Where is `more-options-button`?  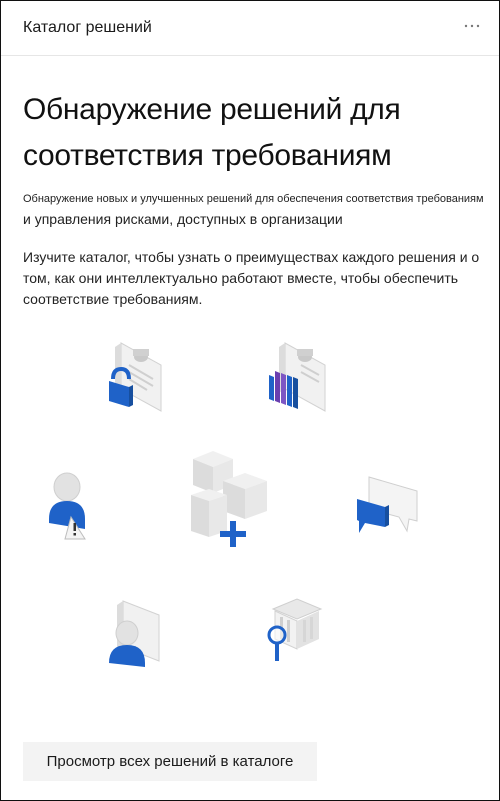
more-options-button is located at coordinates (472, 26).